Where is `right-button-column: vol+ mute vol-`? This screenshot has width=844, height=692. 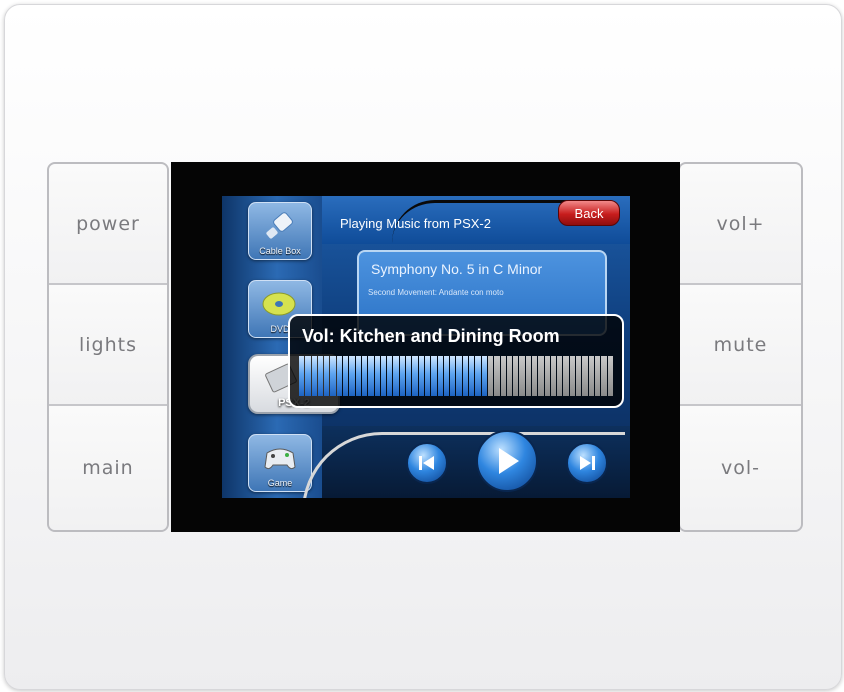 right-button-column: vol+ mute vol- is located at coordinates (740, 347).